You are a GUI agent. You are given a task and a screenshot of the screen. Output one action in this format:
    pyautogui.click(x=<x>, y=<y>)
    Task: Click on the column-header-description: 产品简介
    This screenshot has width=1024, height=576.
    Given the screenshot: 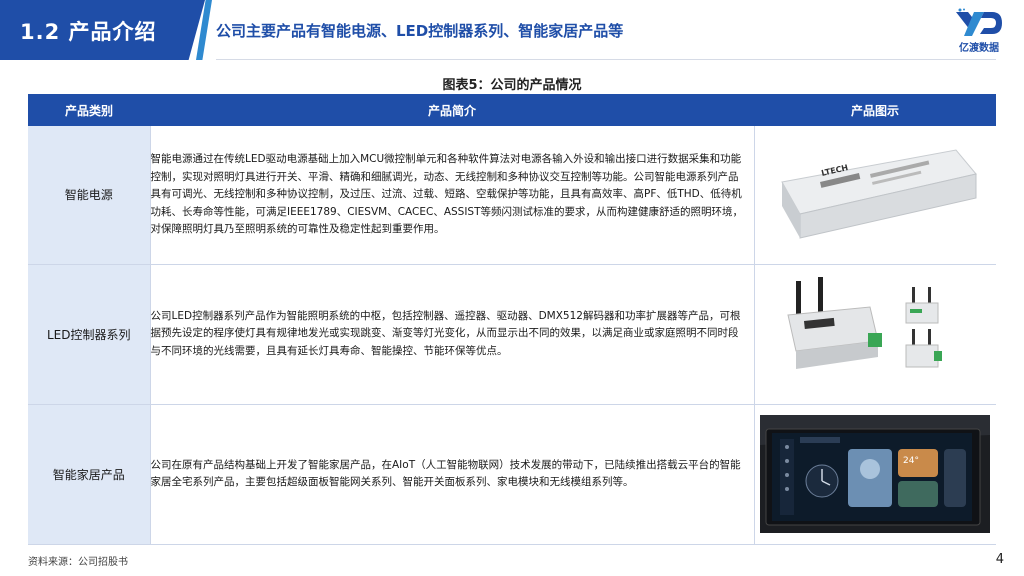 What is the action you would take?
    pyautogui.click(x=452, y=110)
    